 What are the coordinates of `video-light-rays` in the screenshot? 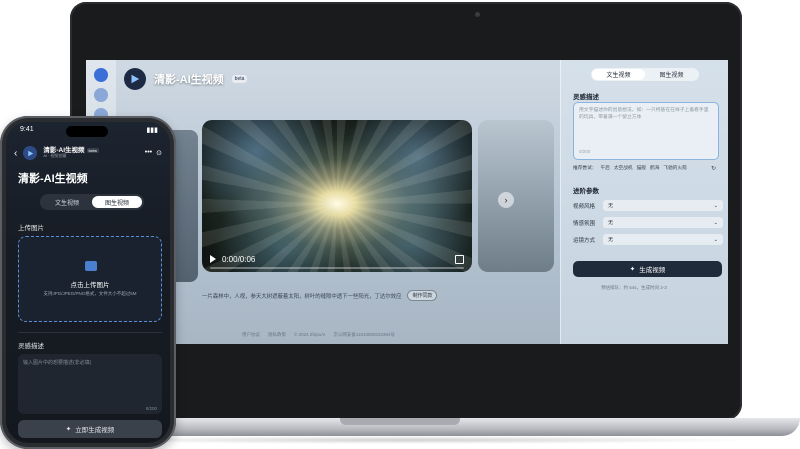 It's located at (337, 196).